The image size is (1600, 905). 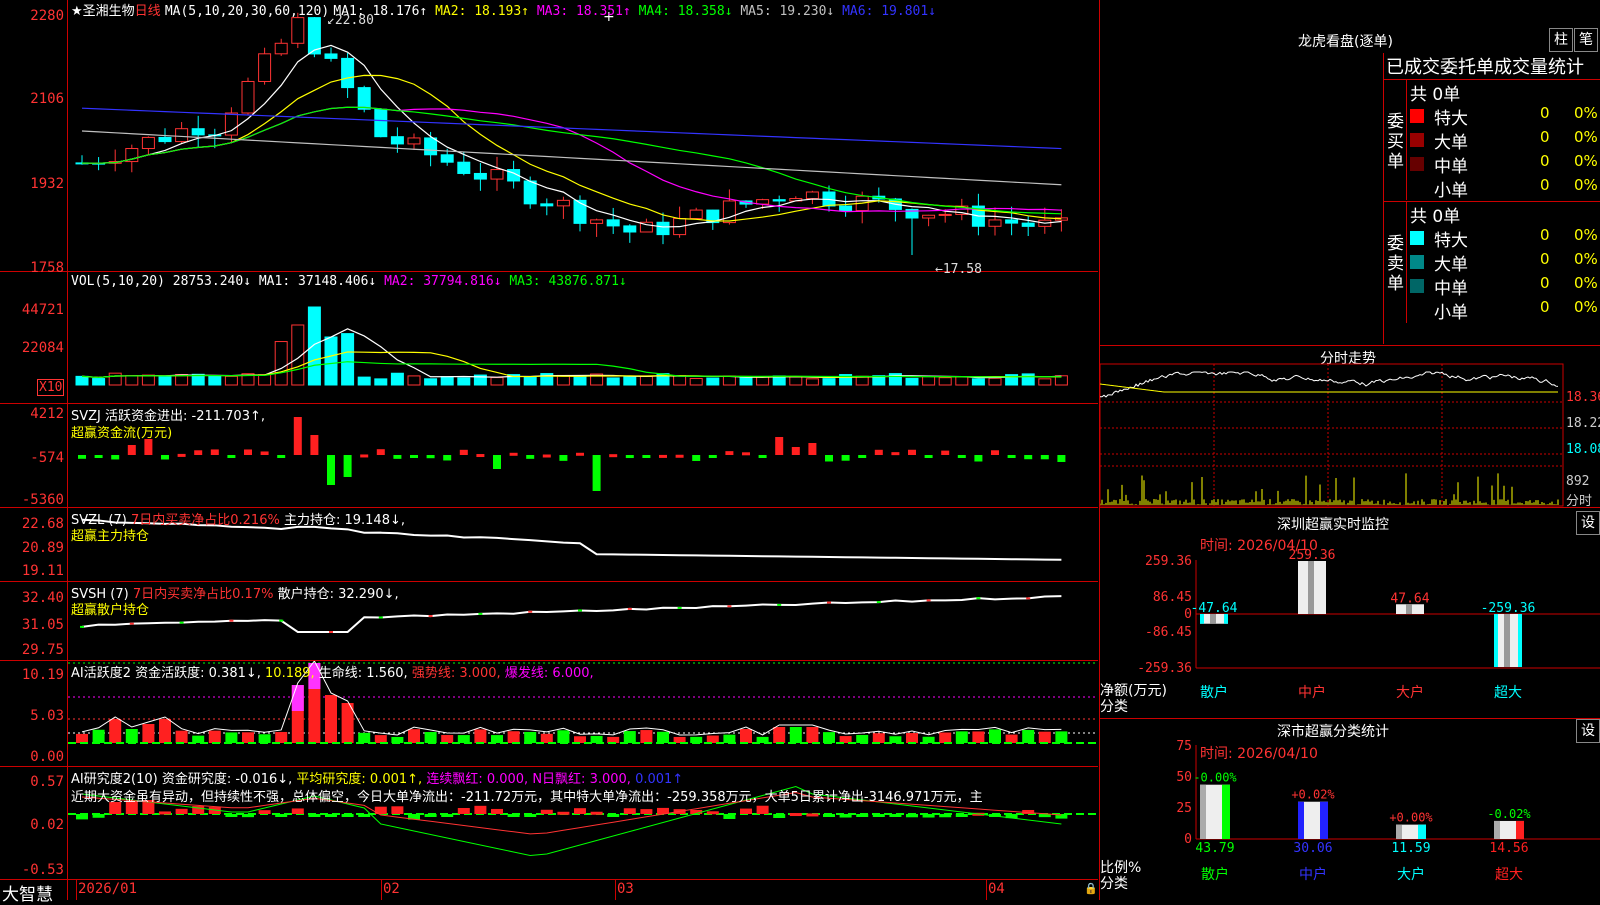 What do you see at coordinates (42, 348) in the screenshot?
I see `y-tick: 22084` at bounding box center [42, 348].